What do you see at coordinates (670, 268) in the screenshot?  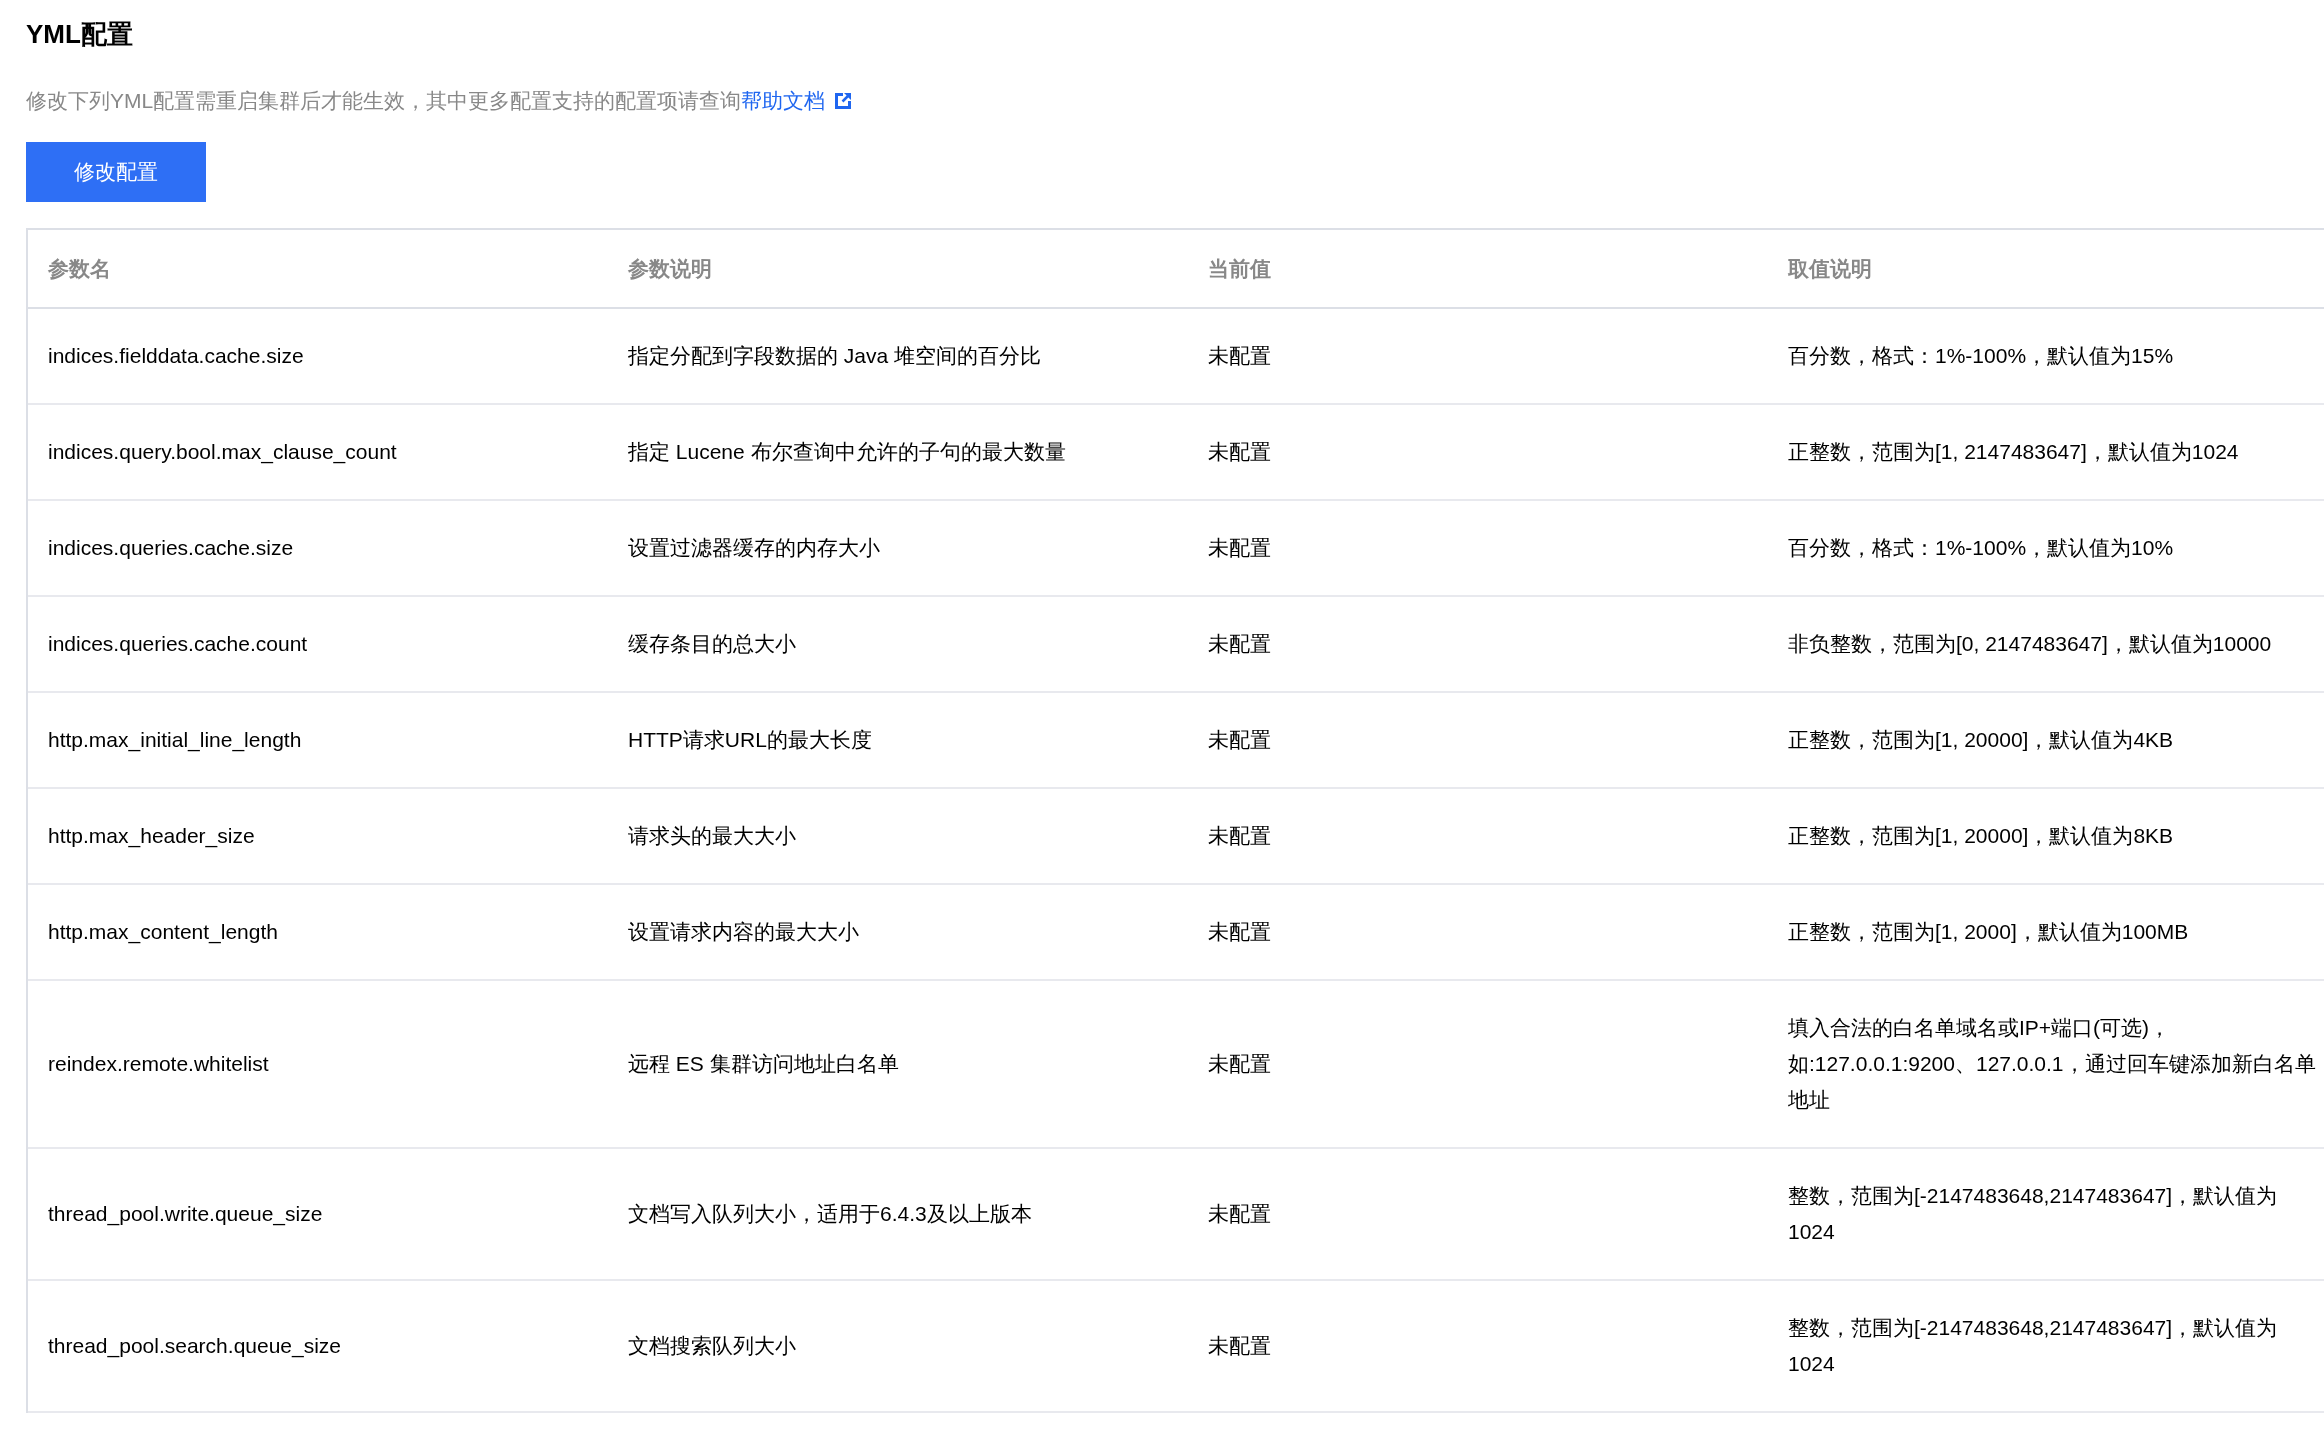 I see `column-header: 参数说明` at bounding box center [670, 268].